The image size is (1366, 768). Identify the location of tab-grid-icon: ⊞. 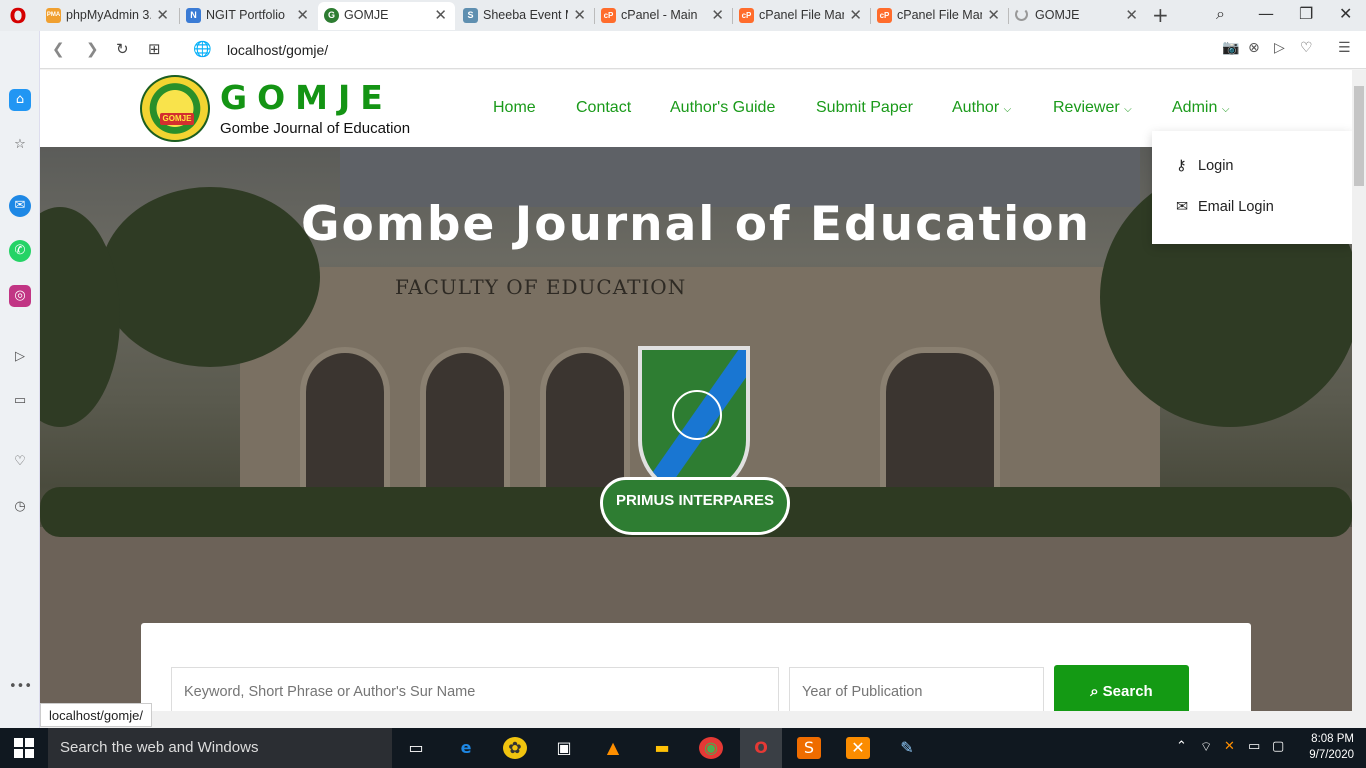
(154, 49).